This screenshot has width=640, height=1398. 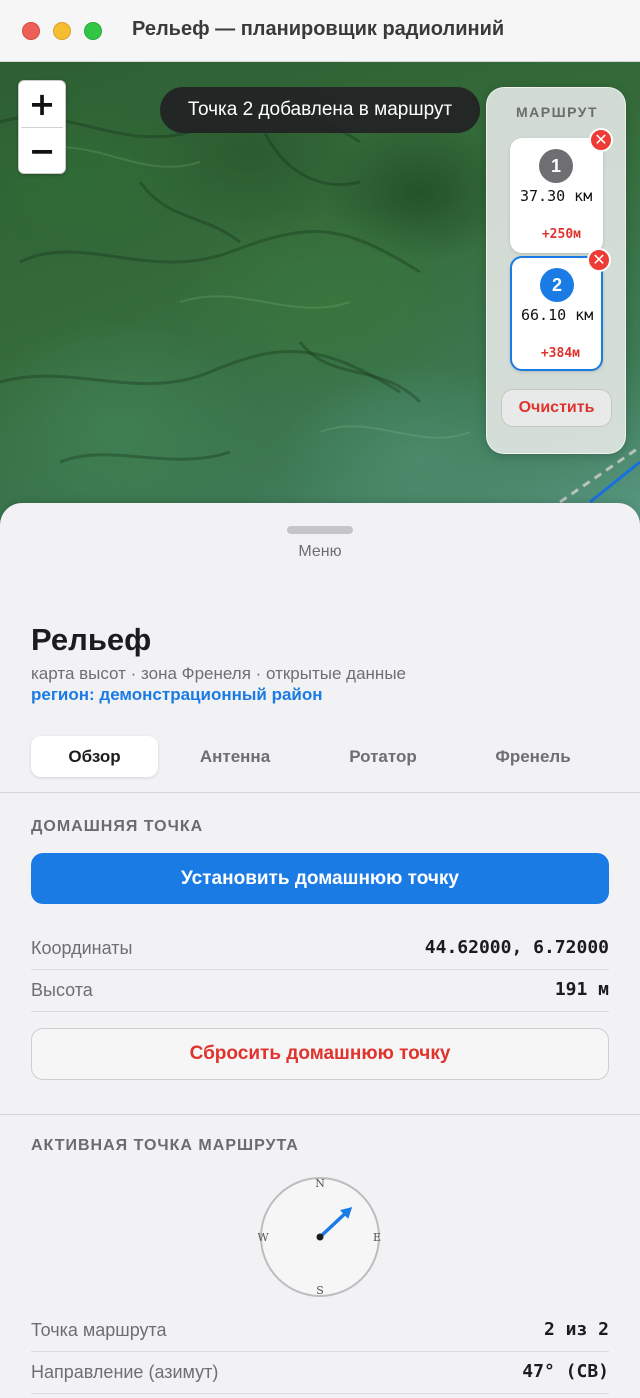 I want to click on row-value: 47° (СВ), so click(x=565, y=1371).